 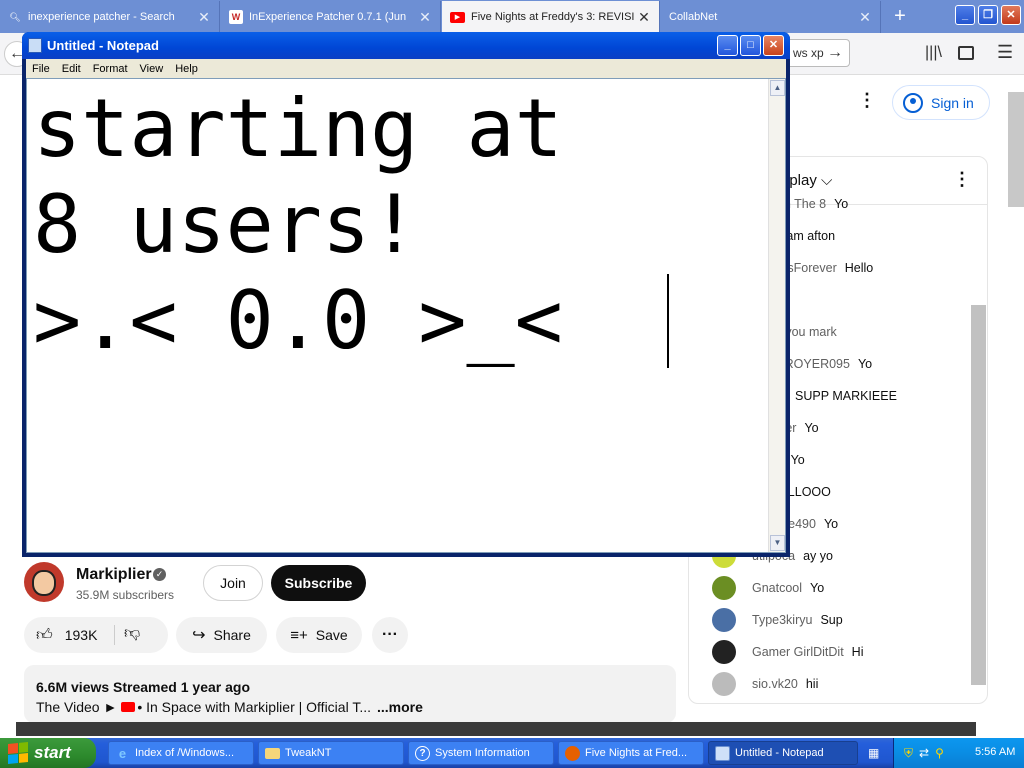 I want to click on sign-in-button: Sign in, so click(x=941, y=102).